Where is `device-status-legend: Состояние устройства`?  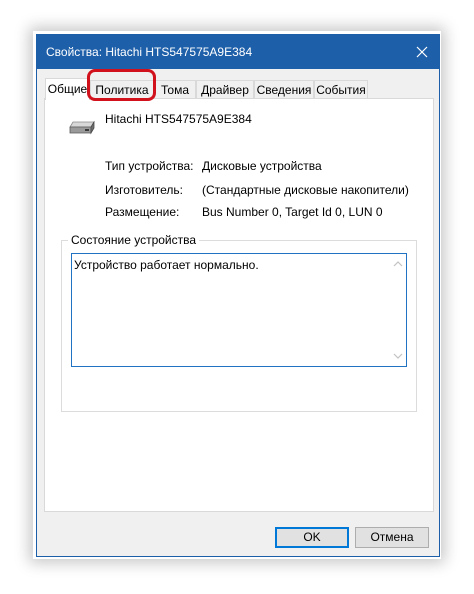 device-status-legend: Состояние устройства is located at coordinates (134, 240).